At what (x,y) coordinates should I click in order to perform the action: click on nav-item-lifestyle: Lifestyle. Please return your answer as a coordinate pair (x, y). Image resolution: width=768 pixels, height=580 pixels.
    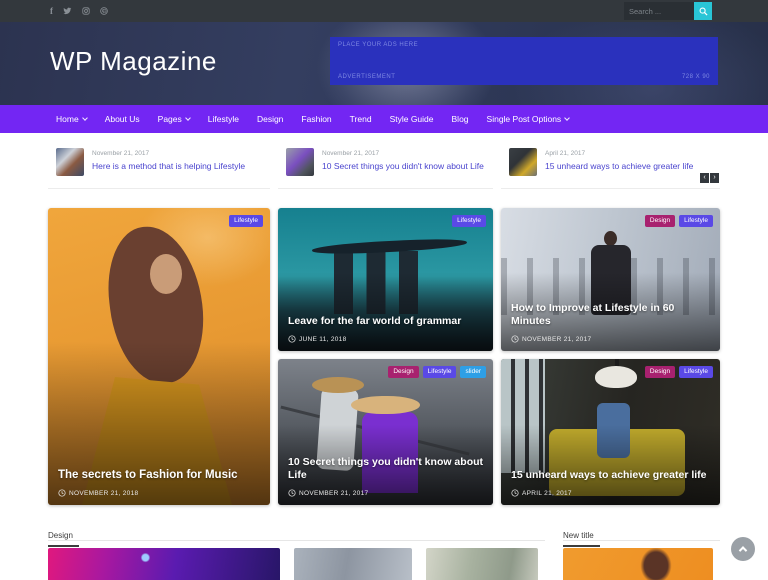
    Looking at the image, I should click on (223, 119).